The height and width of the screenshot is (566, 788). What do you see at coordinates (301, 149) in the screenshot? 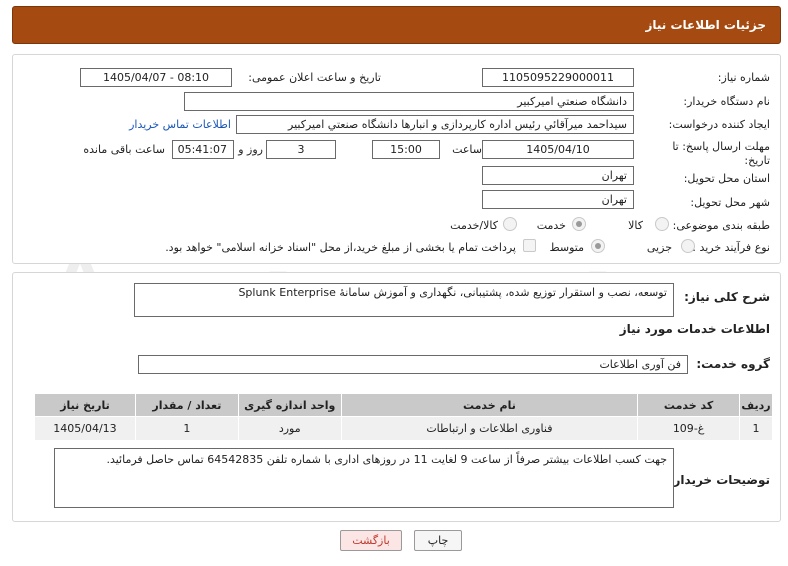
I see `days-field: 3` at bounding box center [301, 149].